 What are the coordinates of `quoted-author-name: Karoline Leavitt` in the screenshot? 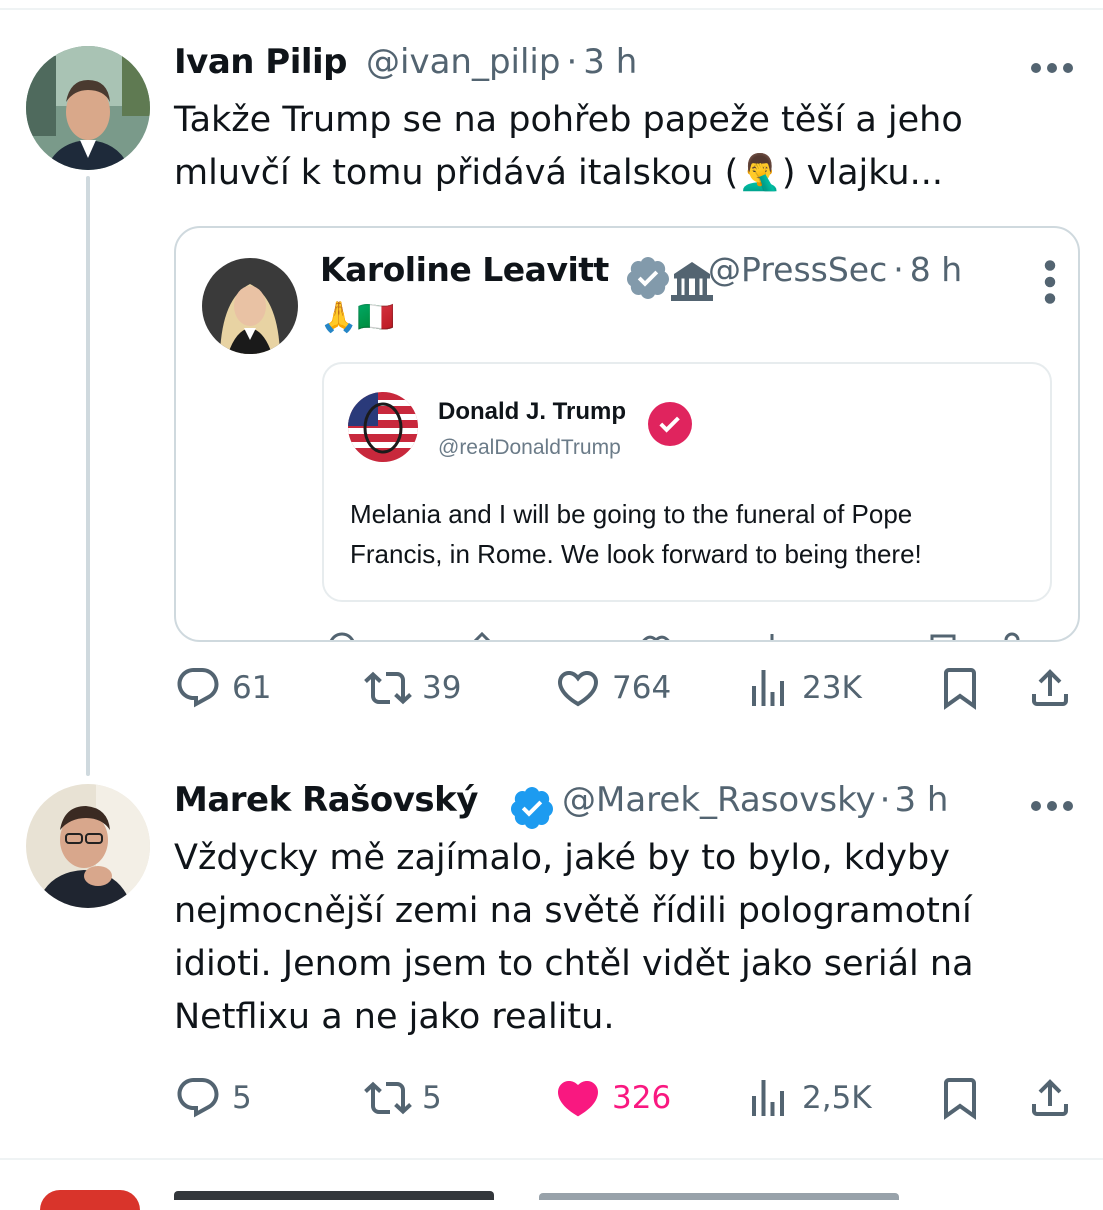 It's located at (464, 269).